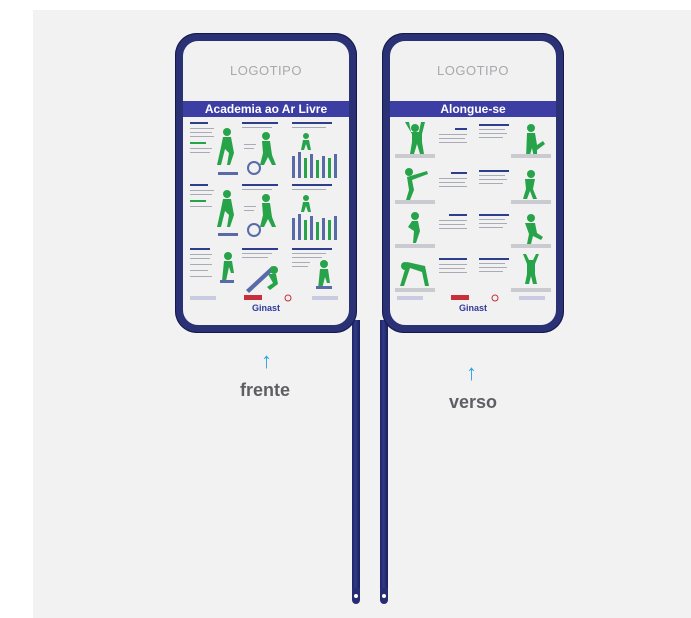 Image resolution: width=691 pixels, height=618 pixels. I want to click on back-sign-post, so click(384, 455).